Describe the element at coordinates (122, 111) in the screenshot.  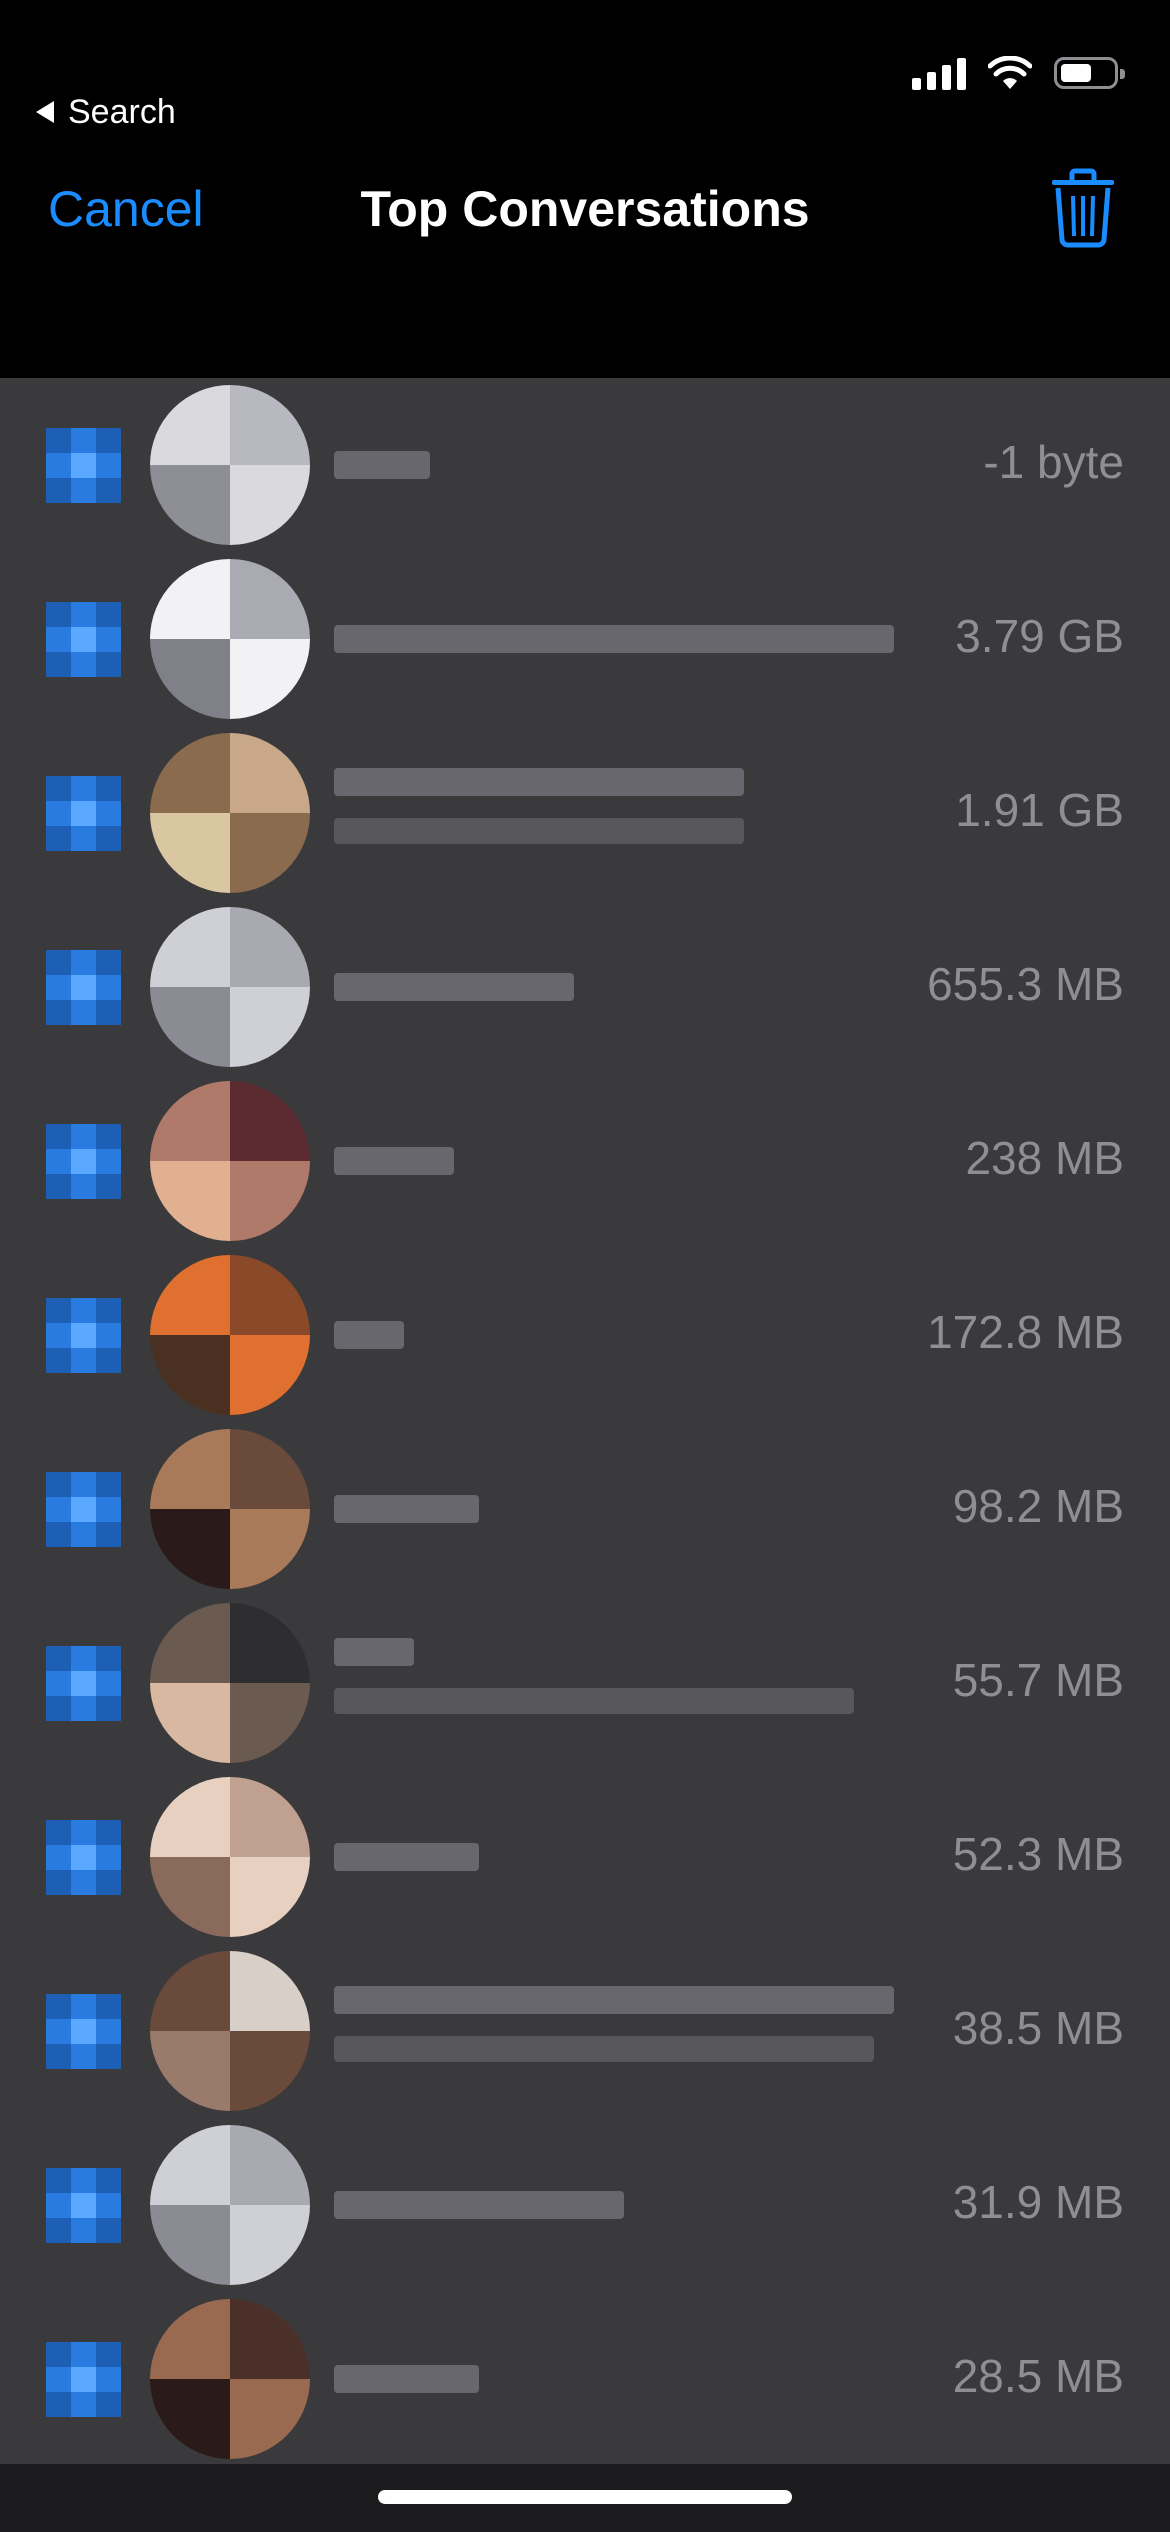
I see `back-app-label: Search` at that location.